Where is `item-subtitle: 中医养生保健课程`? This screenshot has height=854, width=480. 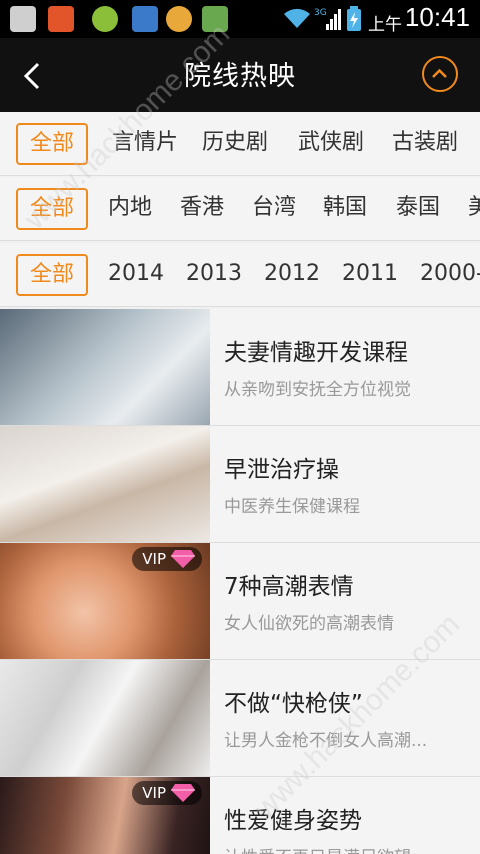
item-subtitle: 中医养生保健课程 is located at coordinates (292, 507).